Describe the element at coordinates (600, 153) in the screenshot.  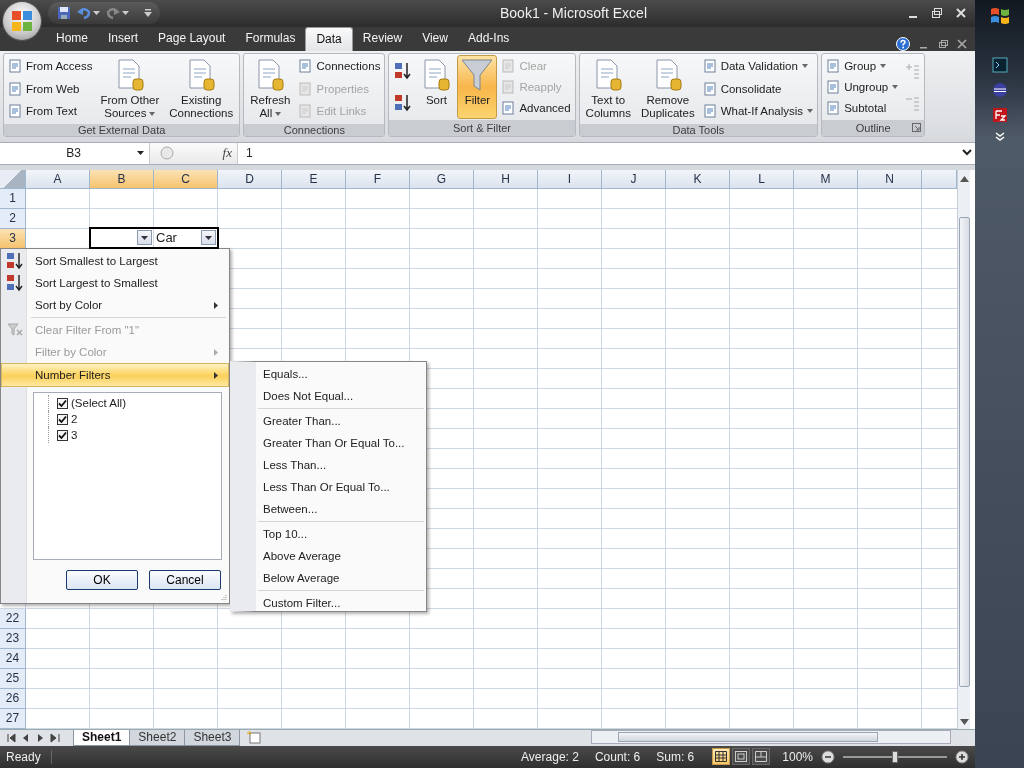
I see `formula-input: 1` at that location.